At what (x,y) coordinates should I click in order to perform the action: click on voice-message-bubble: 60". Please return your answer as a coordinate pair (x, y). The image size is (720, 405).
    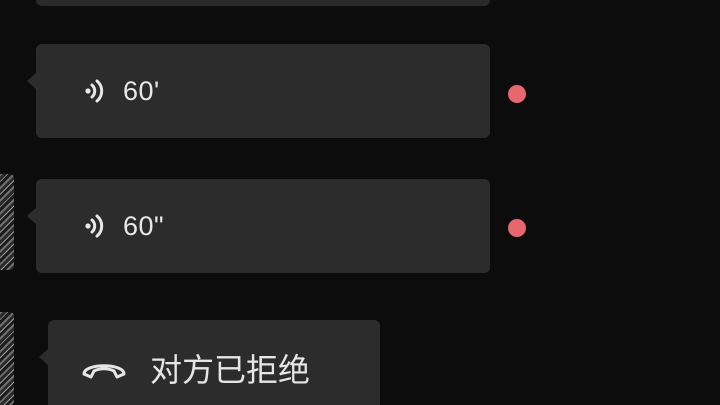
    Looking at the image, I should click on (258, 226).